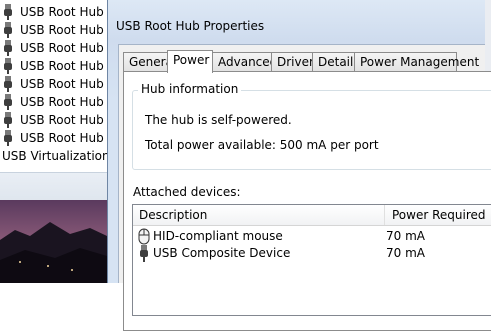 This screenshot has height=331, width=491. What do you see at coordinates (144, 236) in the screenshot?
I see `mouse-icon` at bounding box center [144, 236].